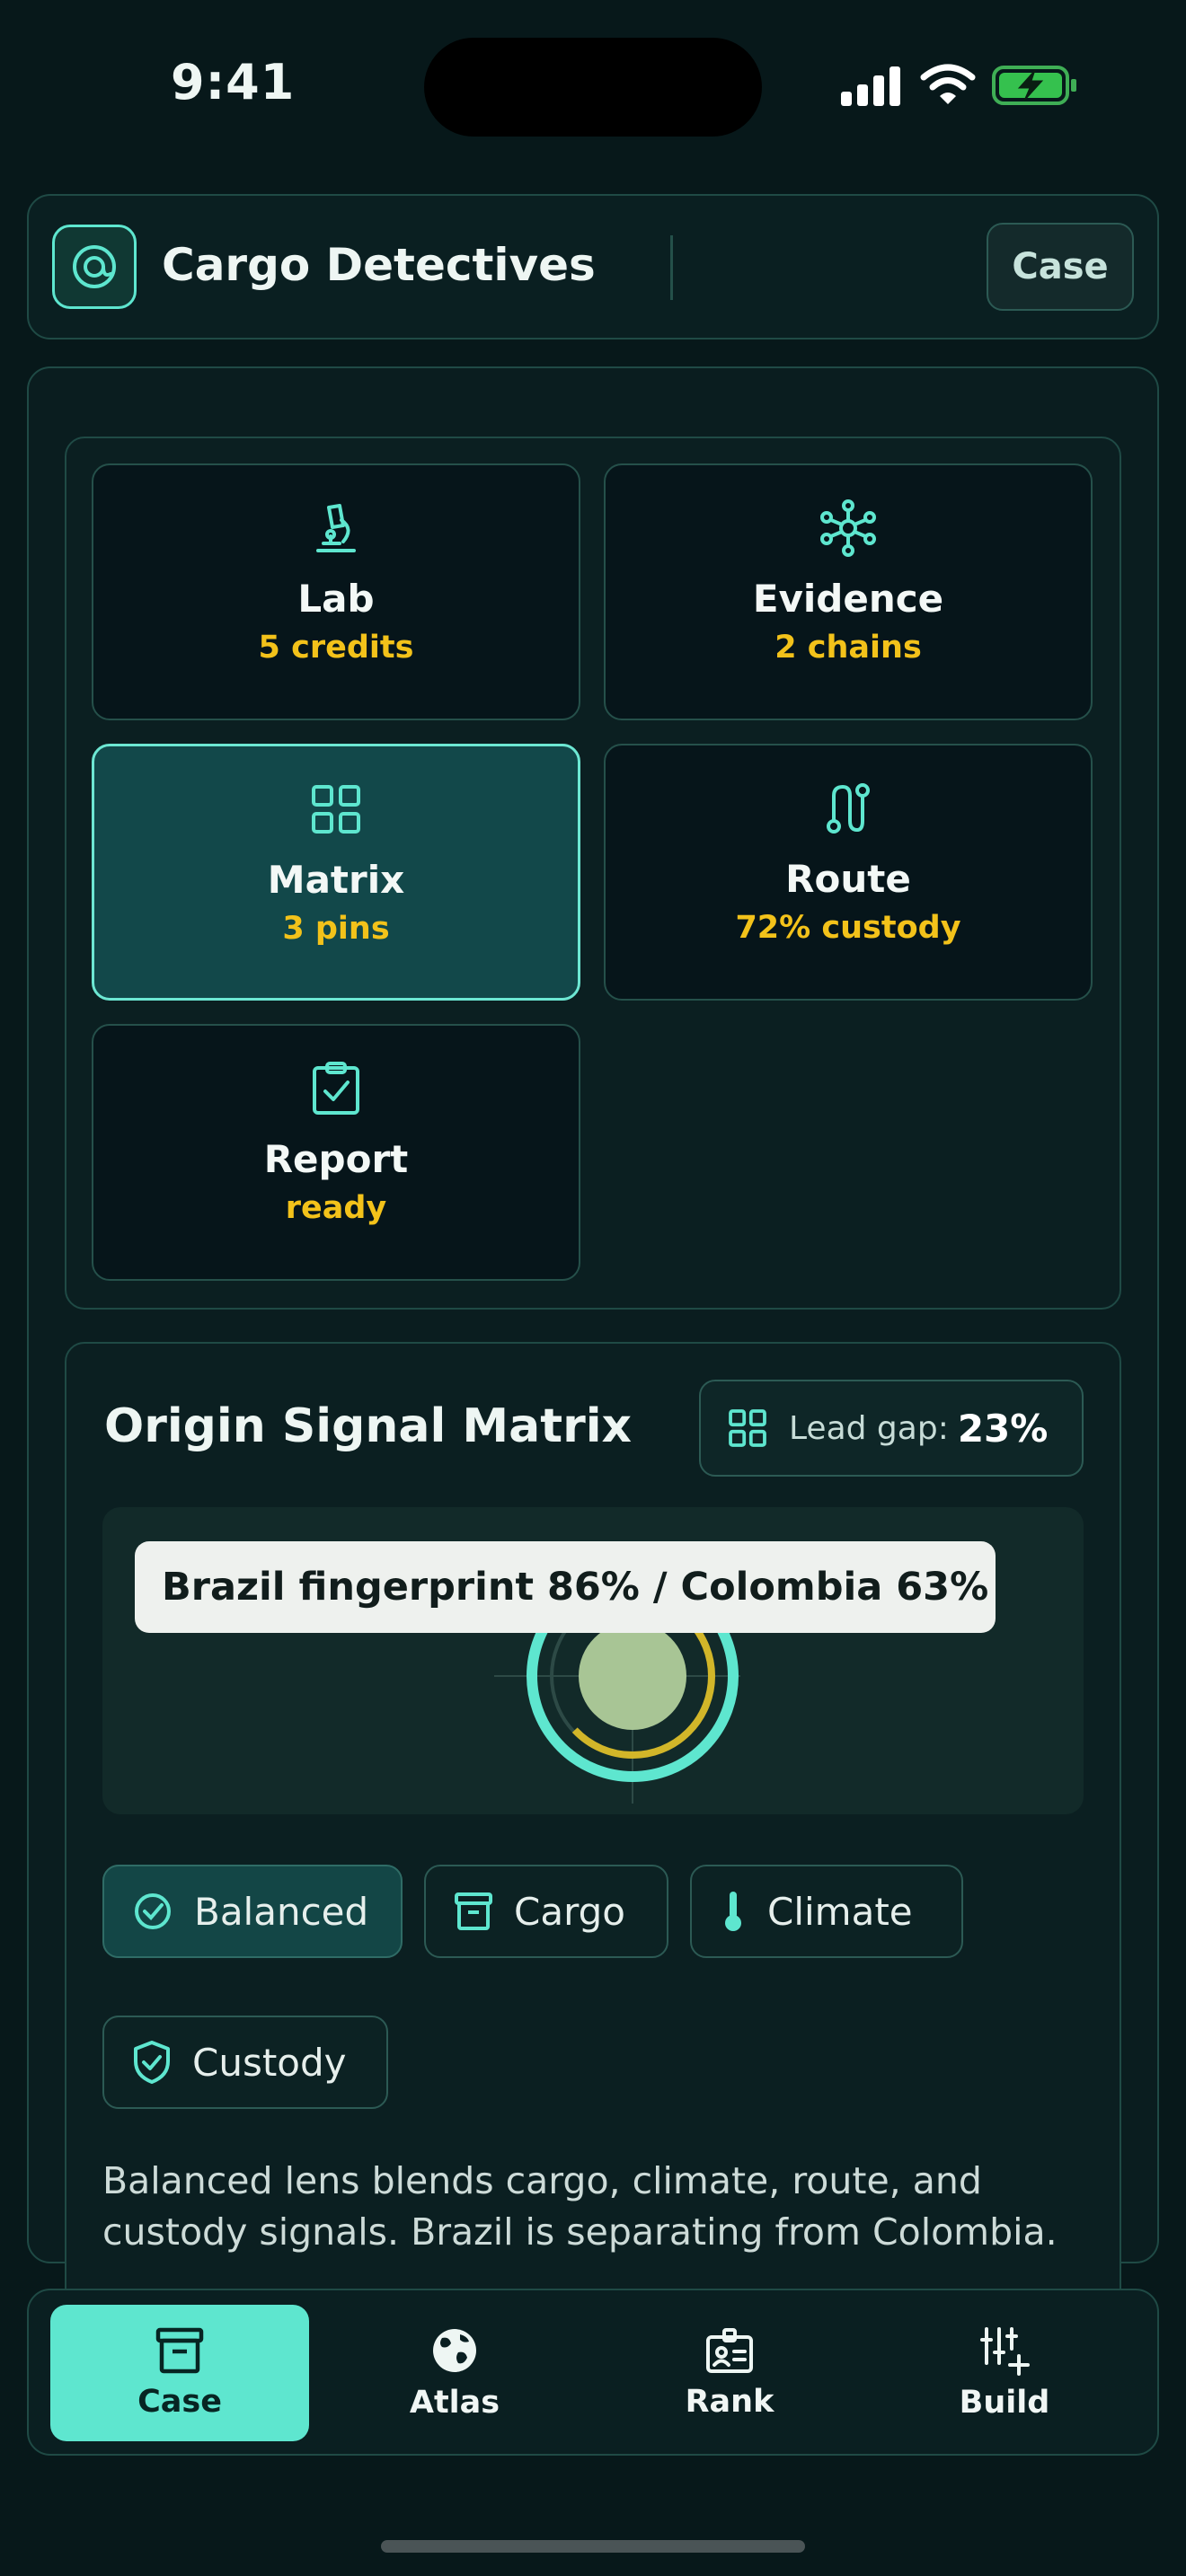  Describe the element at coordinates (454, 2403) in the screenshot. I see `nav-label: Atlas` at that location.